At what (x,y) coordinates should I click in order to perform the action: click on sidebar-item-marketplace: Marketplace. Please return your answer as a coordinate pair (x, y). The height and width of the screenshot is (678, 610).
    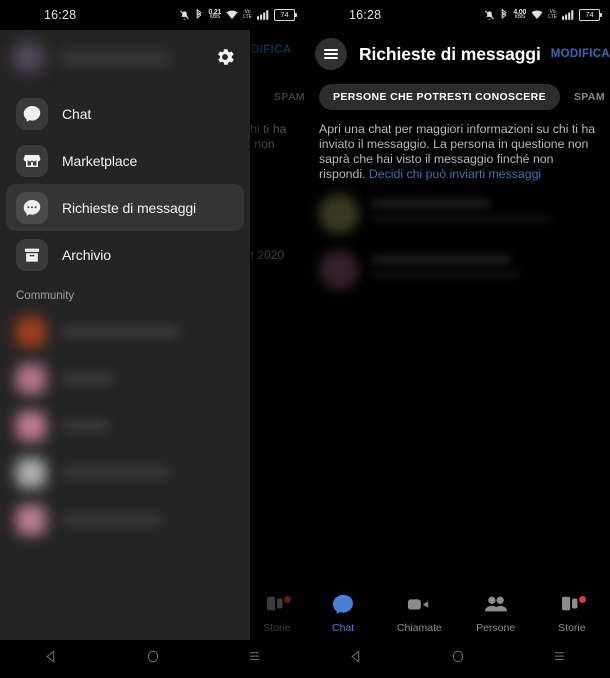
    Looking at the image, I should click on (125, 160).